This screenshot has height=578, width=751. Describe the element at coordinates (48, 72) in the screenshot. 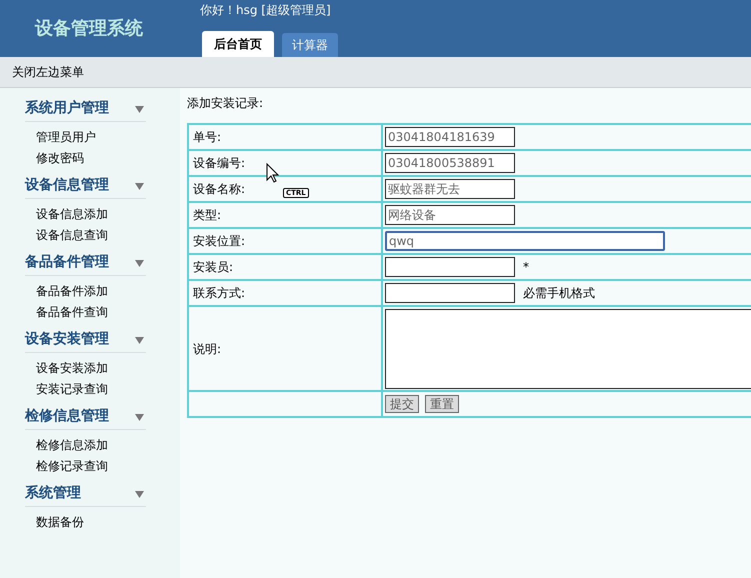

I see `toggle-menu-link: 关闭左边菜单` at that location.